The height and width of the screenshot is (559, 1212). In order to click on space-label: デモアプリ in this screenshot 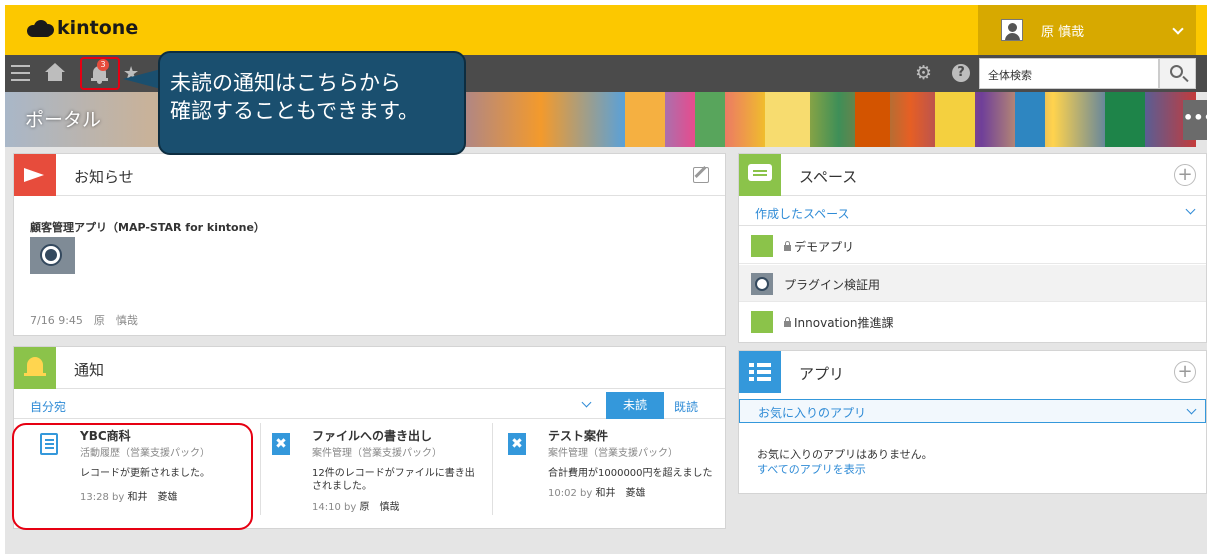, I will do `click(824, 247)`.